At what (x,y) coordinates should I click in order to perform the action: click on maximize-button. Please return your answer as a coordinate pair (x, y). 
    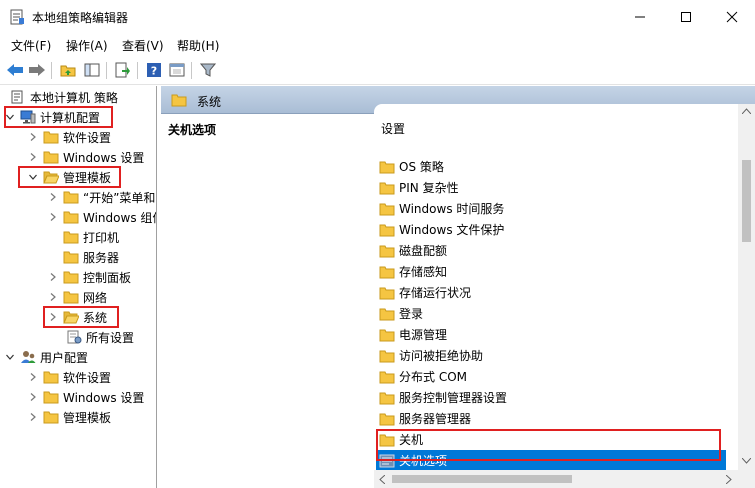
    Looking at the image, I should click on (686, 17).